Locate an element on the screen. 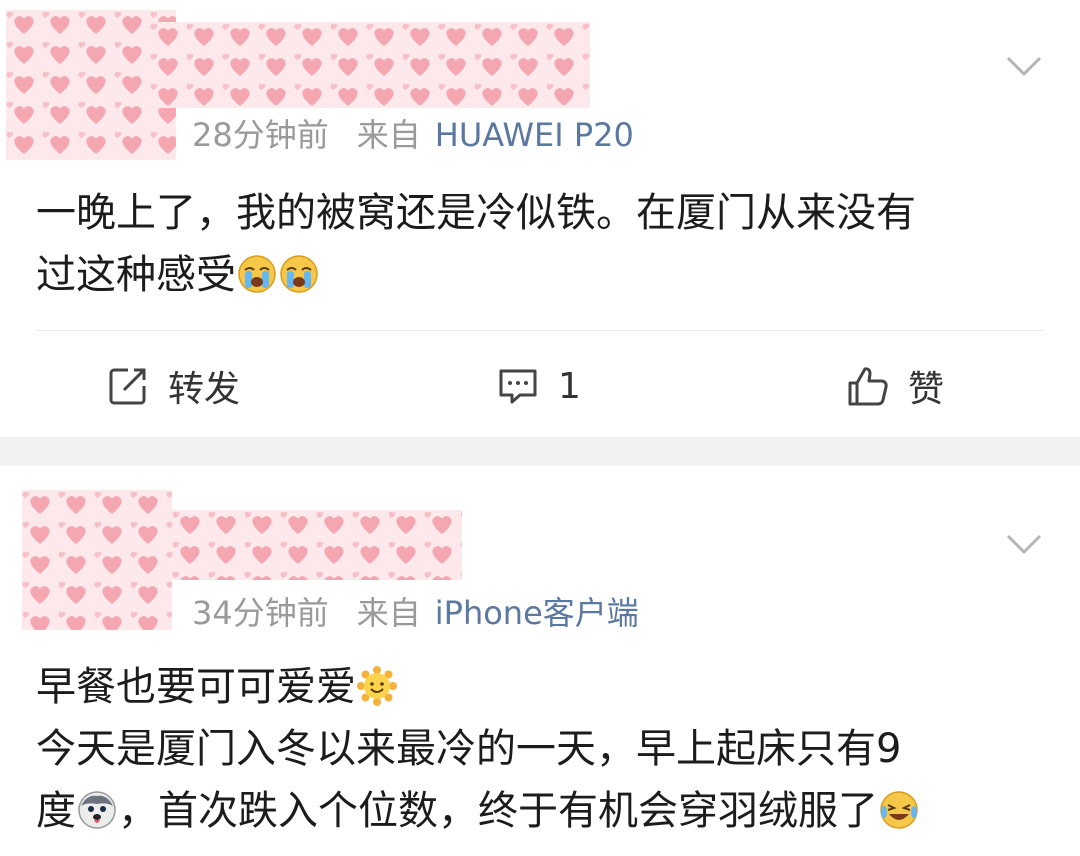 The height and width of the screenshot is (856, 1080). divider is located at coordinates (540, 330).